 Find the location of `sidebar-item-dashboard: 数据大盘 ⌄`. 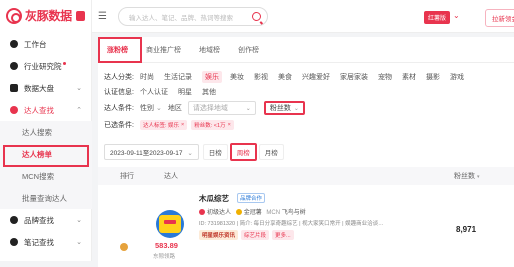

sidebar-item-dashboard: 数据大盘 ⌄ is located at coordinates (46, 88).